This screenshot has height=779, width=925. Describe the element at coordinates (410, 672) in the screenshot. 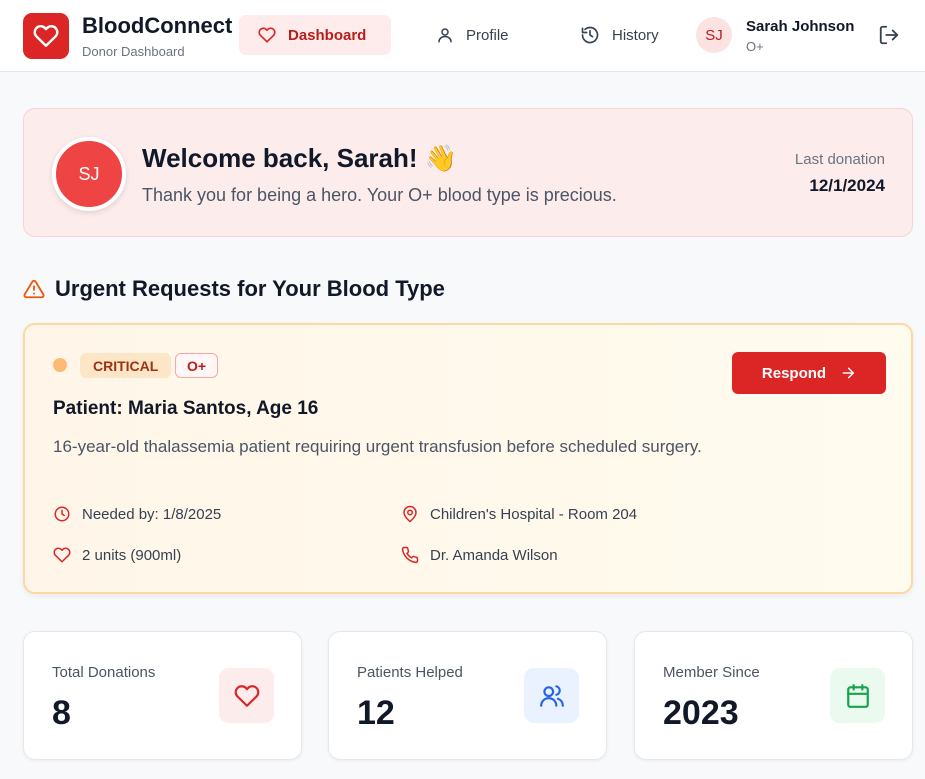

I see `stat-label: Patients Helped` at that location.